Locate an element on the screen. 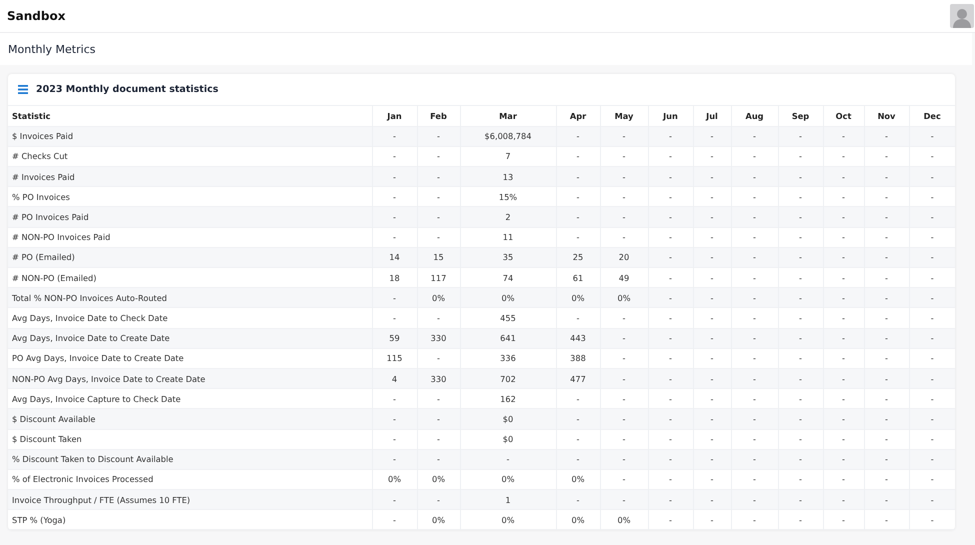 The height and width of the screenshot is (545, 975). value-cell: 4 is located at coordinates (394, 378).